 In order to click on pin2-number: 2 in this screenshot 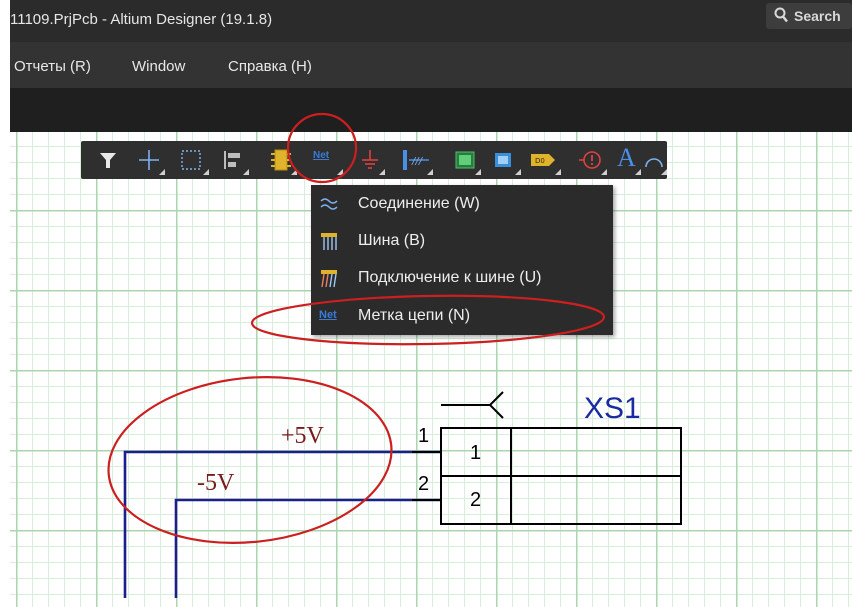, I will do `click(424, 484)`.